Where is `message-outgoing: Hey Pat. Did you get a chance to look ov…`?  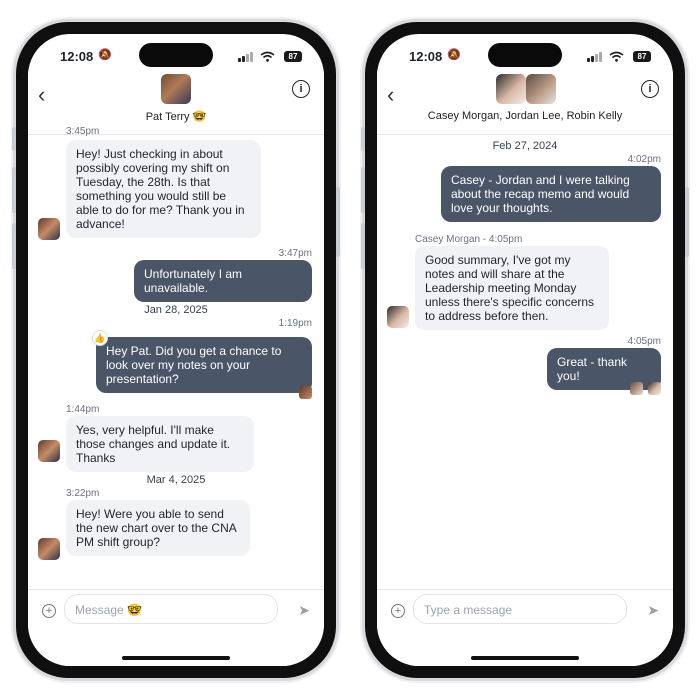
message-outgoing: Hey Pat. Did you get a chance to look ov… is located at coordinates (204, 365).